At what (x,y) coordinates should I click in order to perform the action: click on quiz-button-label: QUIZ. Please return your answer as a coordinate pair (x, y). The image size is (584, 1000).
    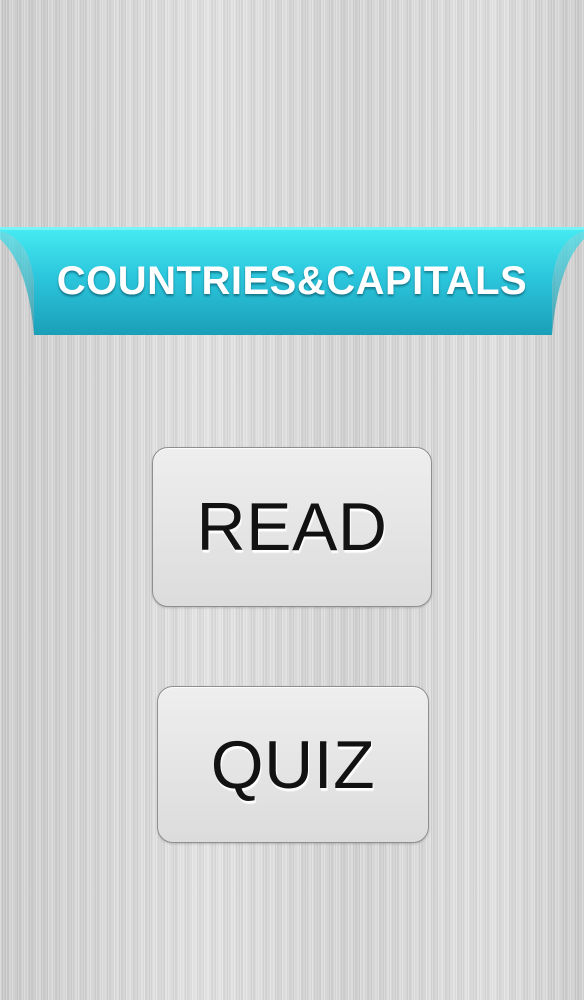
    Looking at the image, I should click on (293, 764).